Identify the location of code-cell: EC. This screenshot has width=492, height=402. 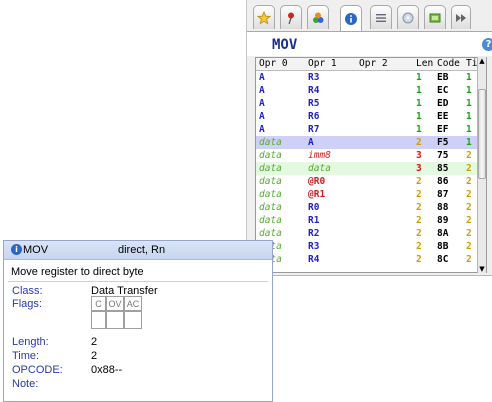
(443, 90).